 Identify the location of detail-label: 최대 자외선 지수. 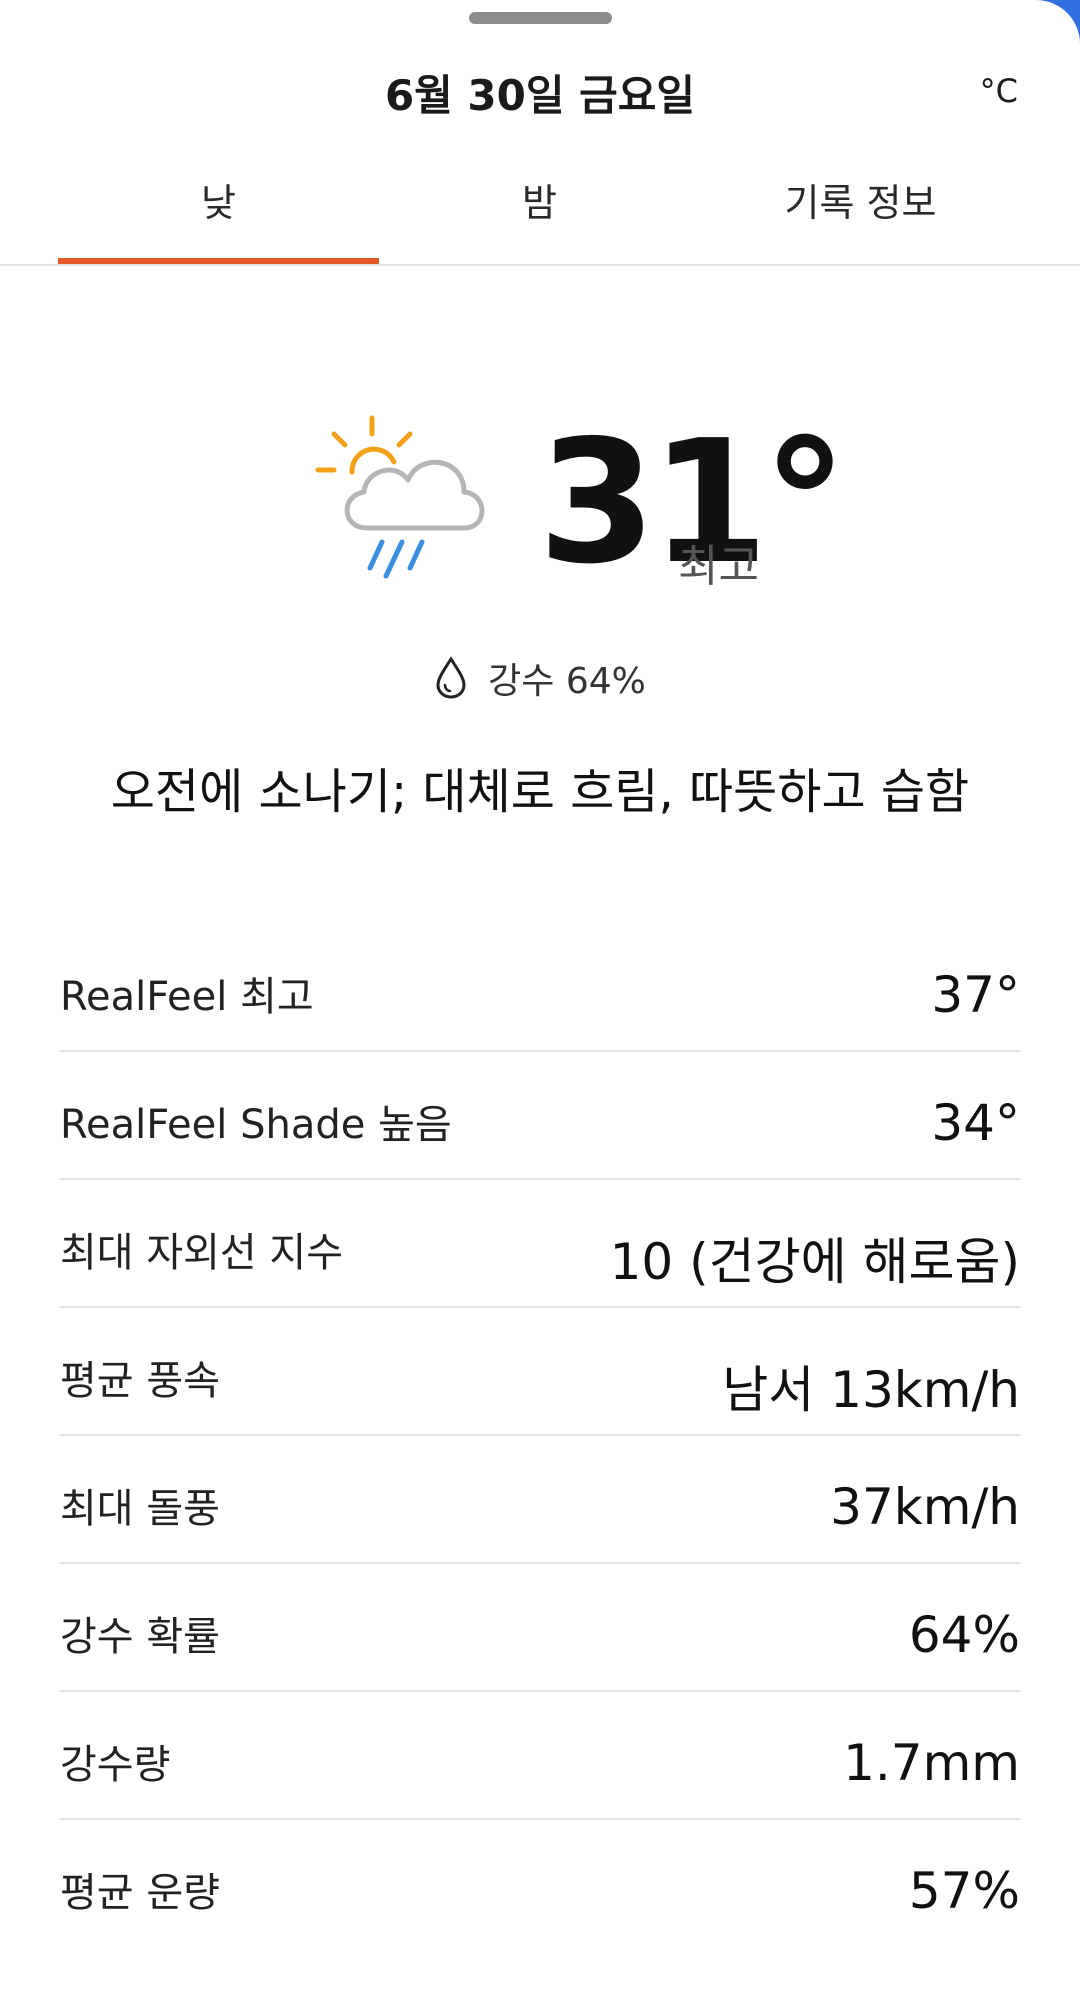
(202, 1253).